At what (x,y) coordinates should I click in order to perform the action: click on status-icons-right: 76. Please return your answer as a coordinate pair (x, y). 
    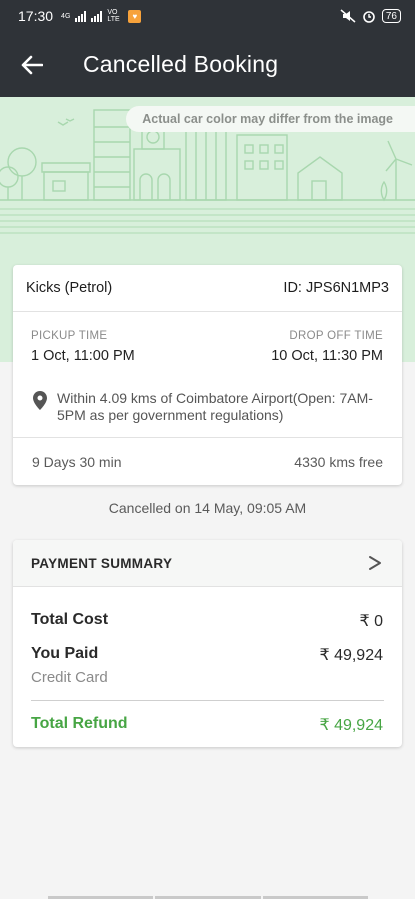
    Looking at the image, I should click on (370, 16).